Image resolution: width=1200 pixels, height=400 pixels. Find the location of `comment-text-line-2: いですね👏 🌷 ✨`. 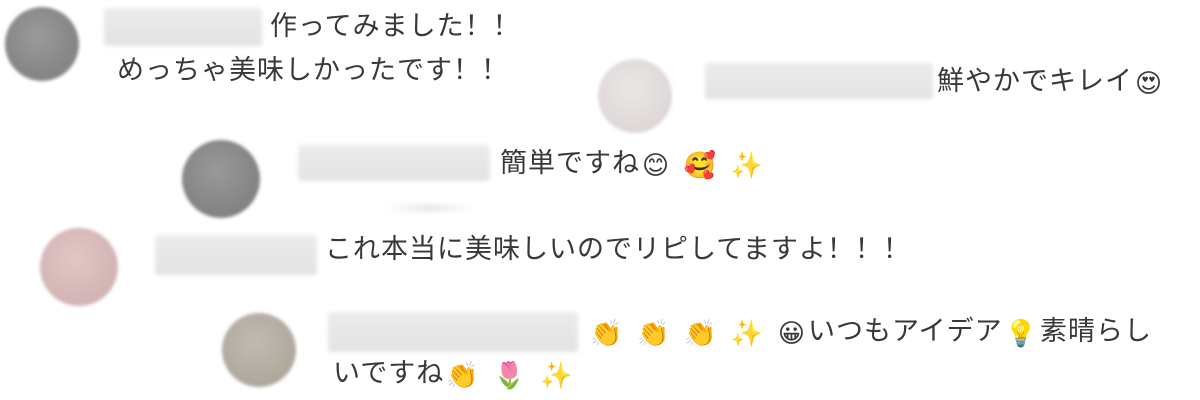

comment-text-line-2: いですね👏 🌷 ✨ is located at coordinates (454, 374).